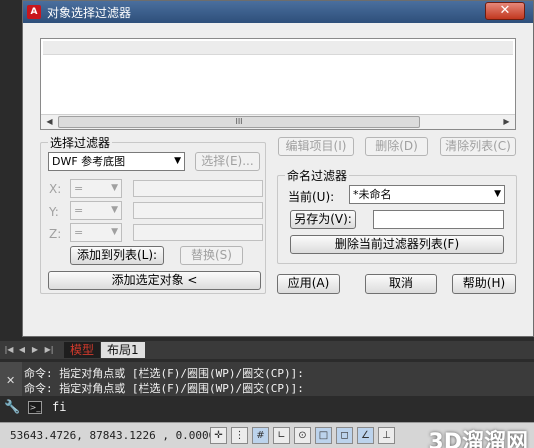 The image size is (534, 448). Describe the element at coordinates (79, 232) in the screenshot. I see `z-operator-value: =` at that location.